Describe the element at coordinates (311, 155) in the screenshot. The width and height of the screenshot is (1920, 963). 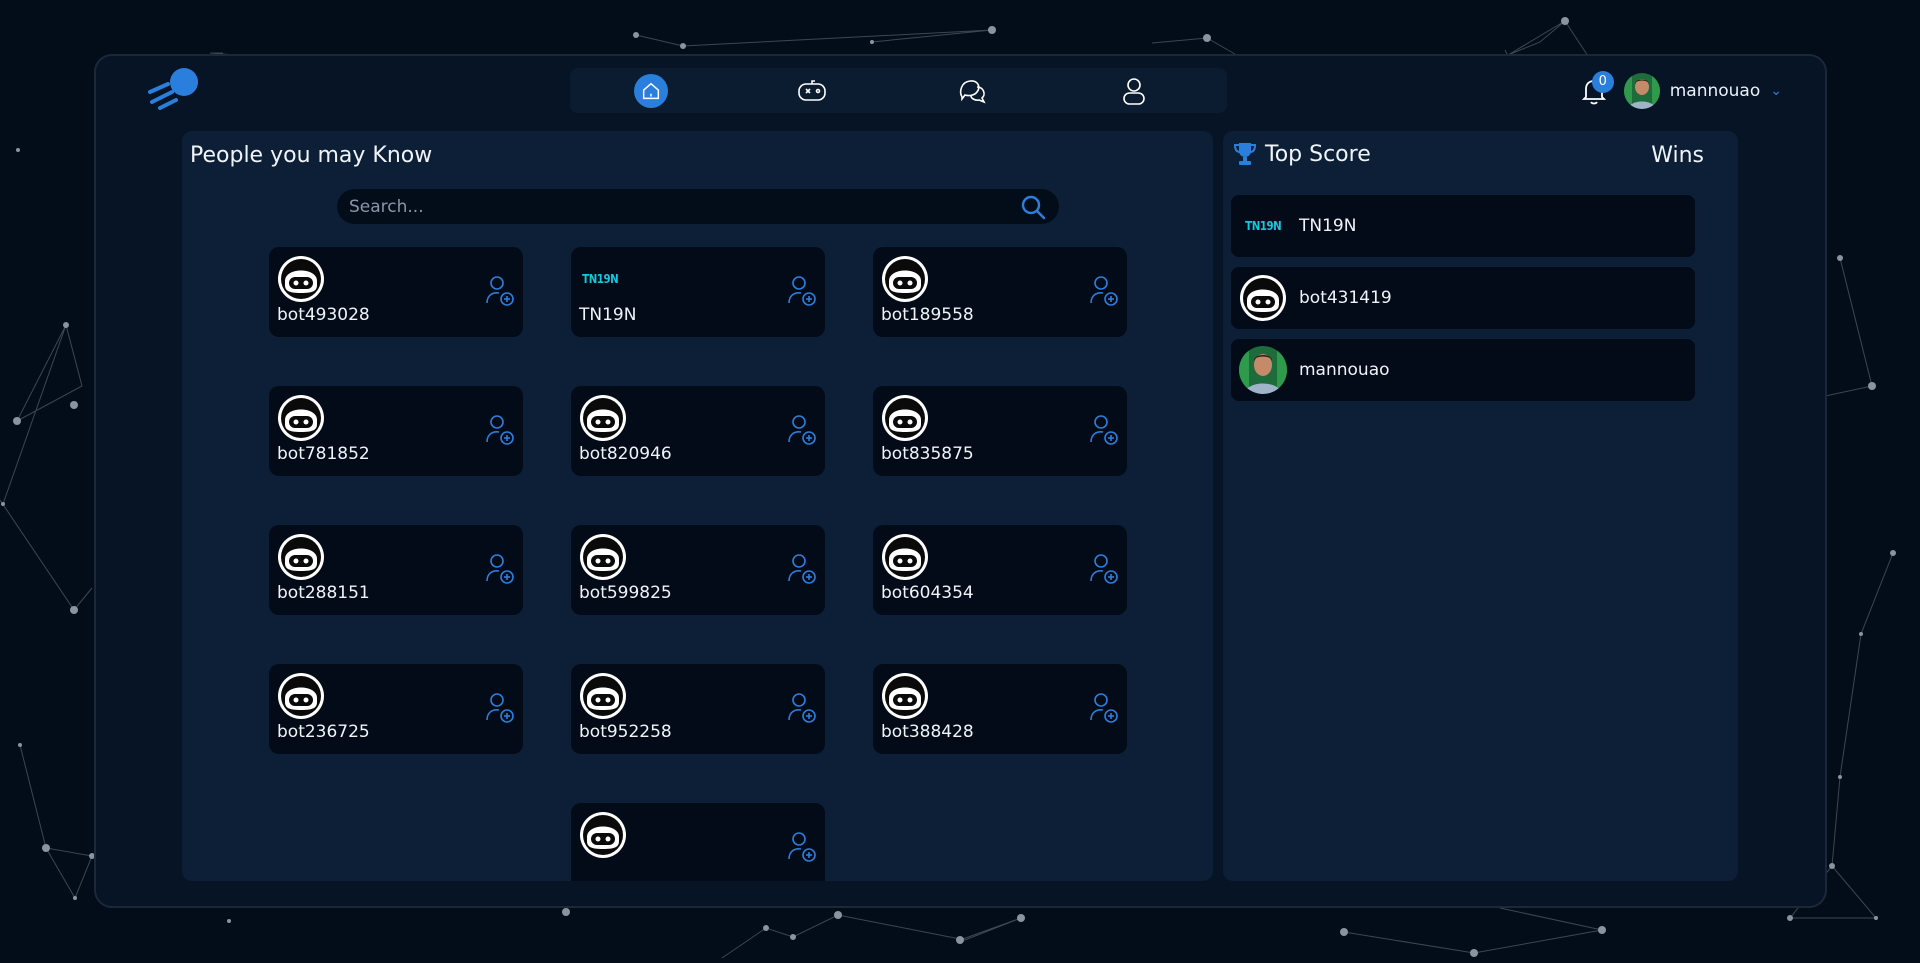
I see `people-title: People you may Know` at that location.